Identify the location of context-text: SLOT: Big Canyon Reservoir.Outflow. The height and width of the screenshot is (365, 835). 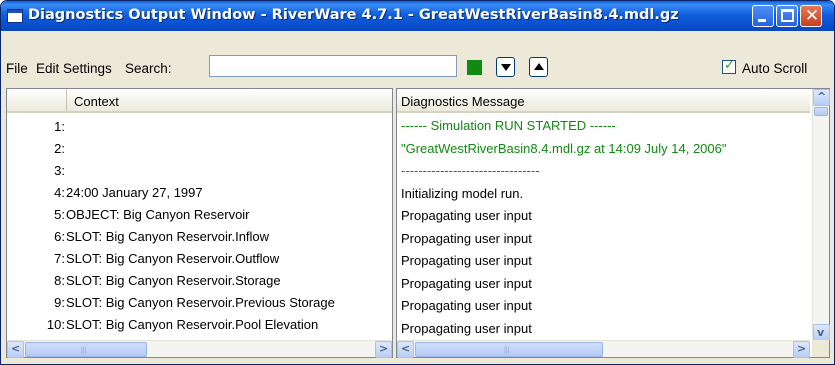
(173, 258).